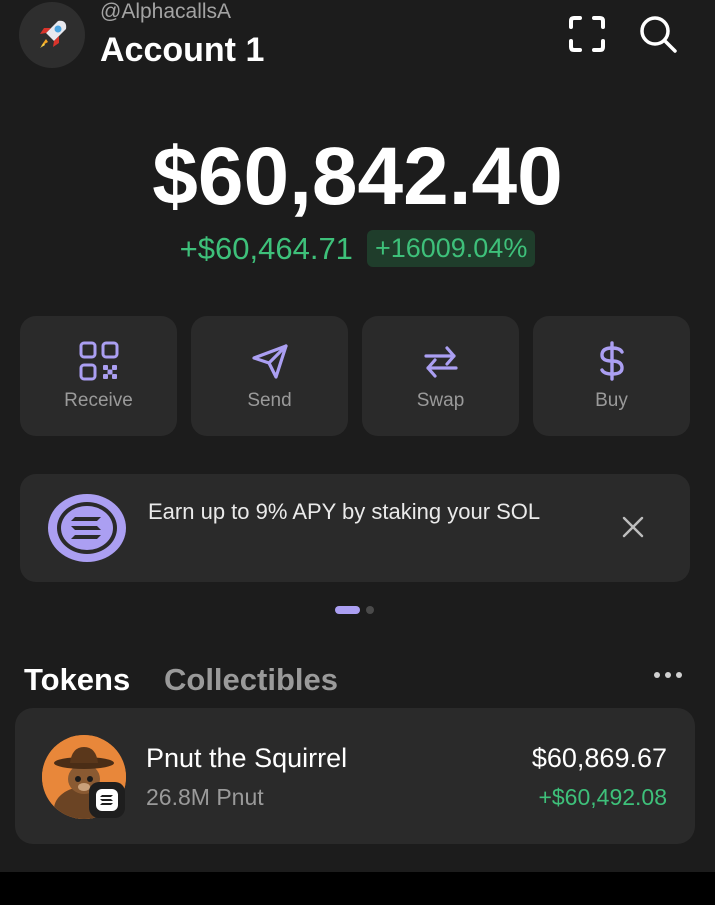 The height and width of the screenshot is (905, 715). I want to click on token-name: Pnut the Squirrel, so click(247, 758).